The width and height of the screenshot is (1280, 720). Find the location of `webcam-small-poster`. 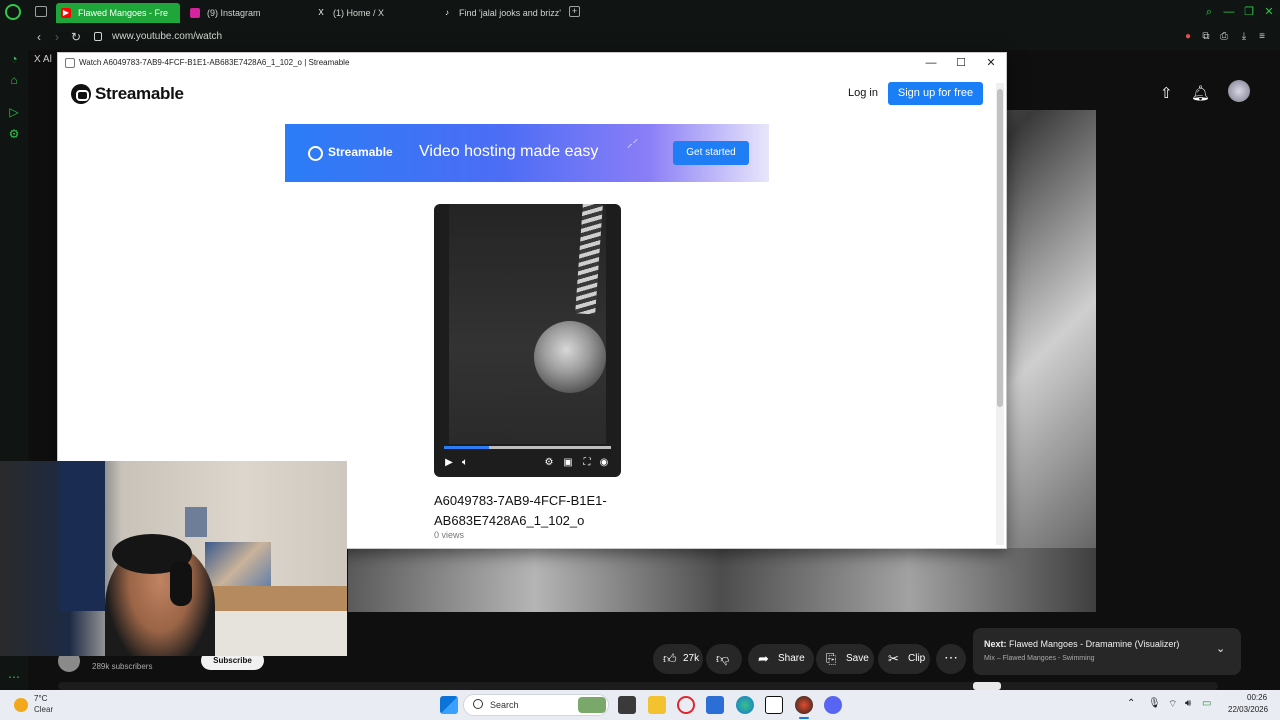

webcam-small-poster is located at coordinates (196, 522).